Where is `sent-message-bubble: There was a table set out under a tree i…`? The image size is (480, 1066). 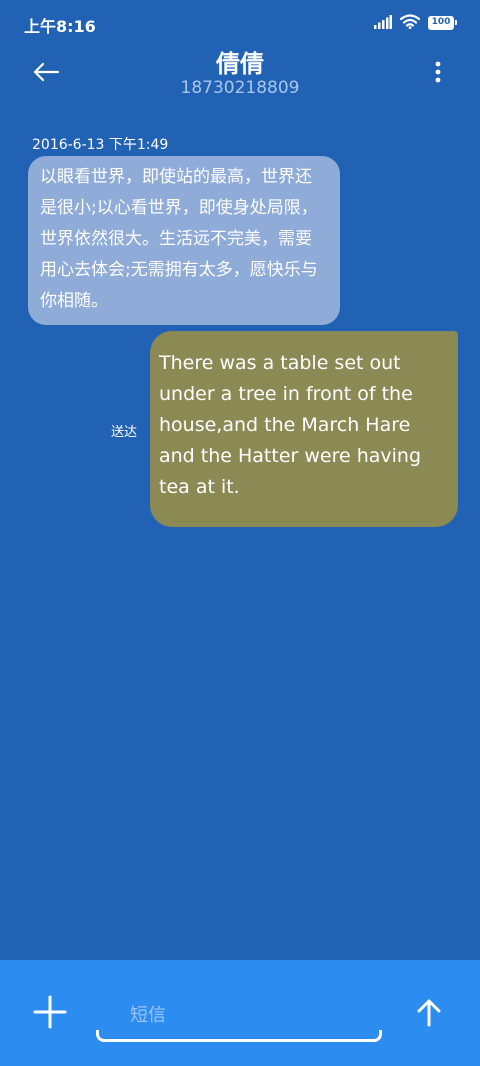 sent-message-bubble: There was a table set out under a tree i… is located at coordinates (304, 429).